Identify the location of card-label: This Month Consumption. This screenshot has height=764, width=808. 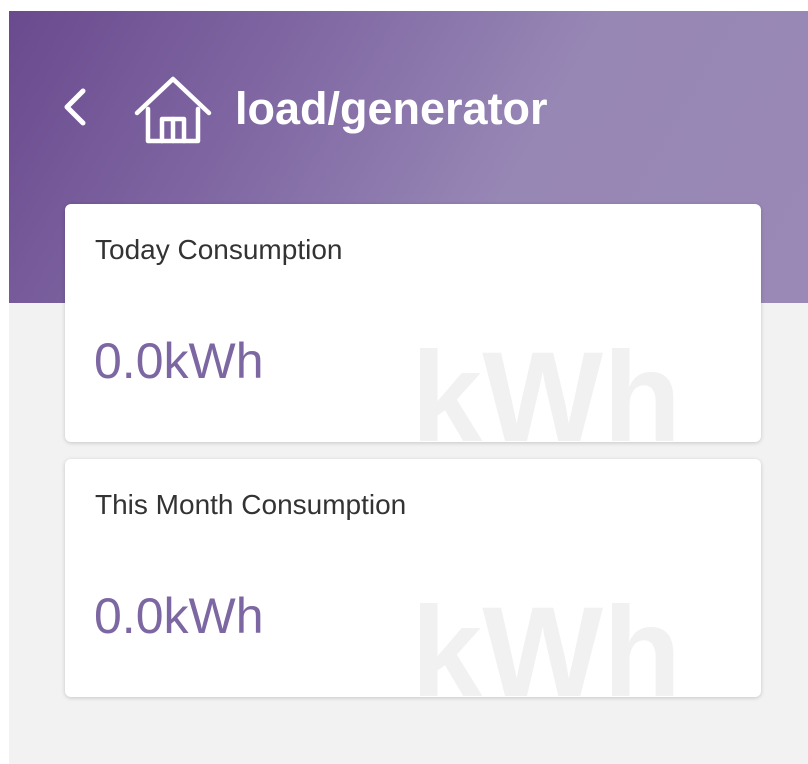
(251, 504).